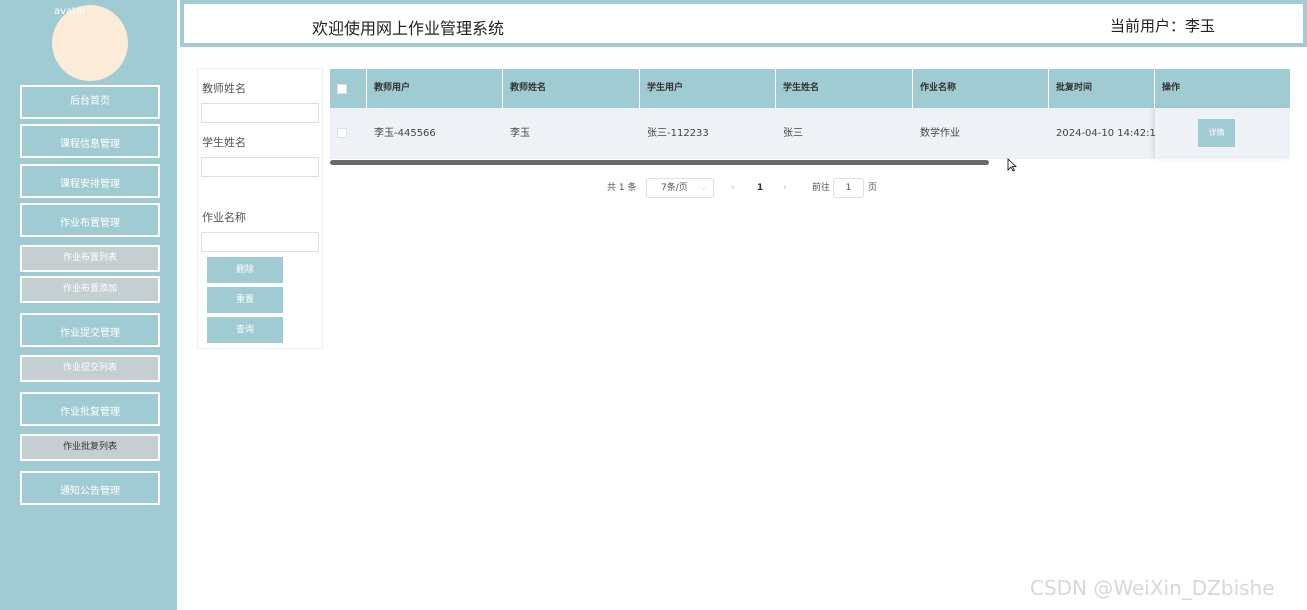 This screenshot has height=610, width=1307. What do you see at coordinates (1216, 133) in the screenshot?
I see `detail-button: 详情` at bounding box center [1216, 133].